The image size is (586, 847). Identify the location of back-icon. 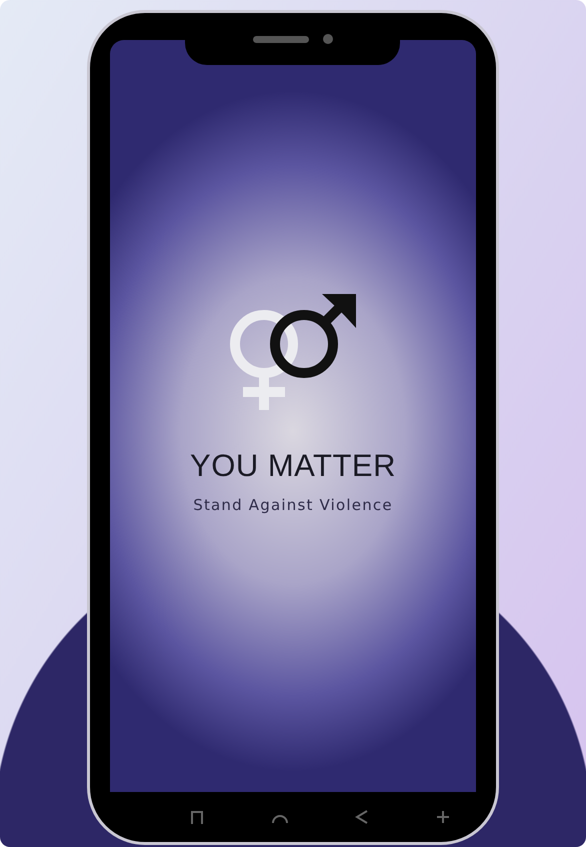
(362, 817).